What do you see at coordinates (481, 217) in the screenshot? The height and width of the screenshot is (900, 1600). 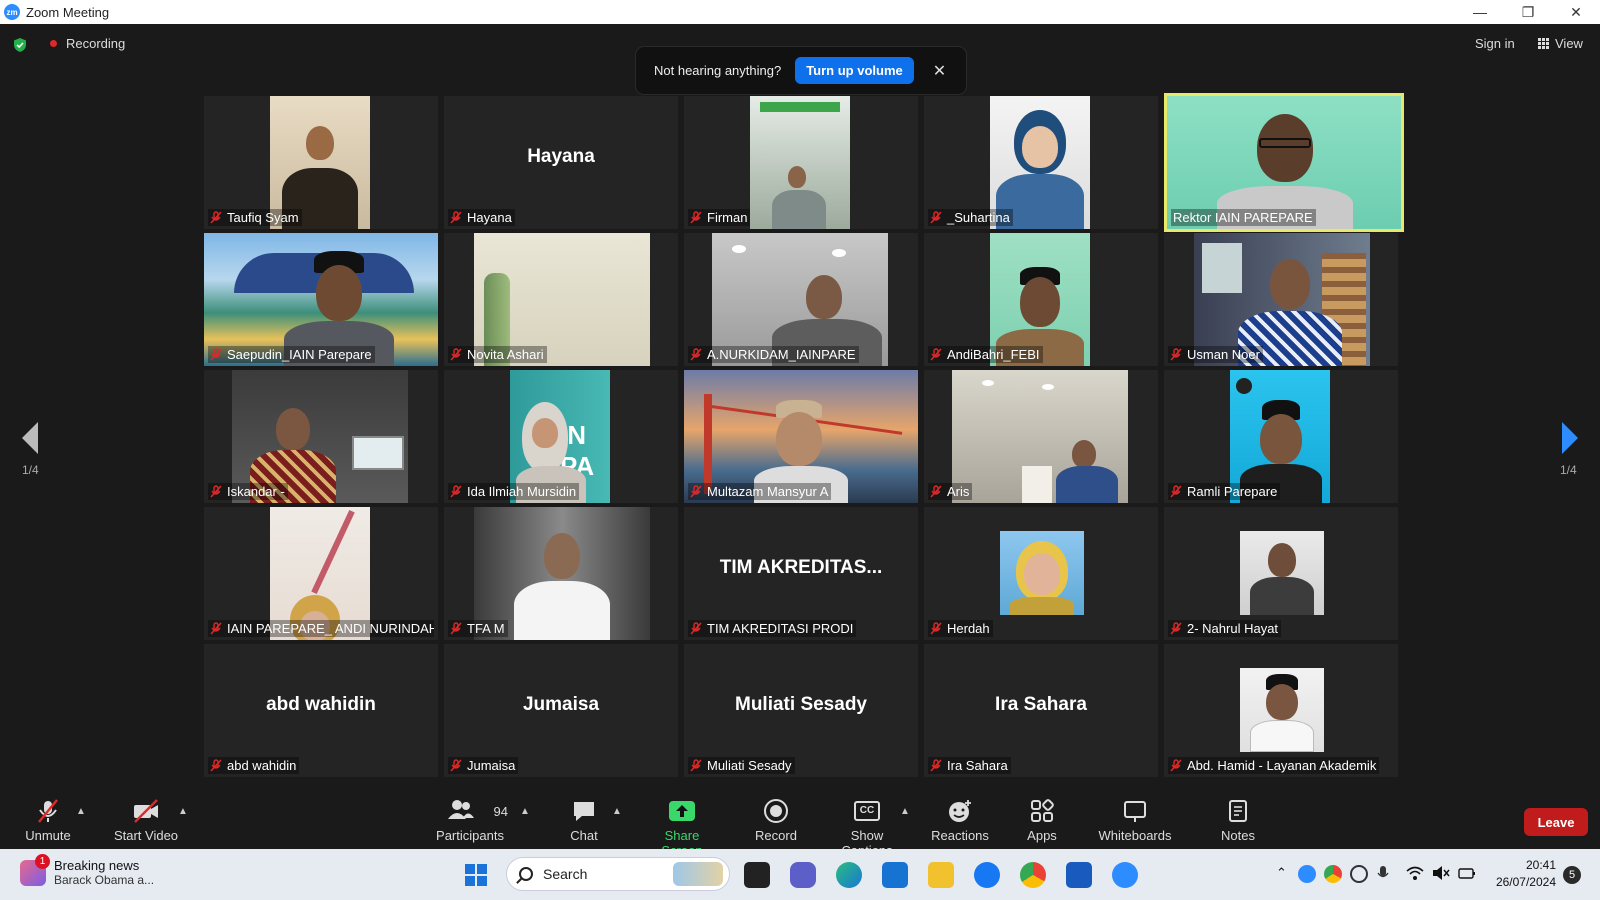 I see `participant-name: Hayana` at bounding box center [481, 217].